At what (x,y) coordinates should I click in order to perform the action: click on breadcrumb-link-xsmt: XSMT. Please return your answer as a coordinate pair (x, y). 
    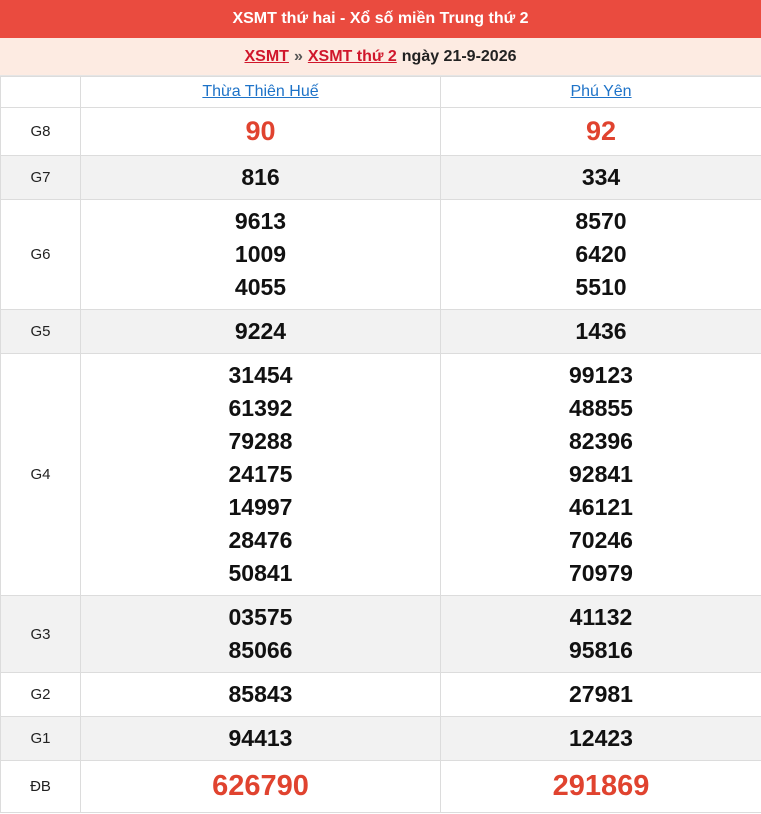
    Looking at the image, I should click on (266, 57).